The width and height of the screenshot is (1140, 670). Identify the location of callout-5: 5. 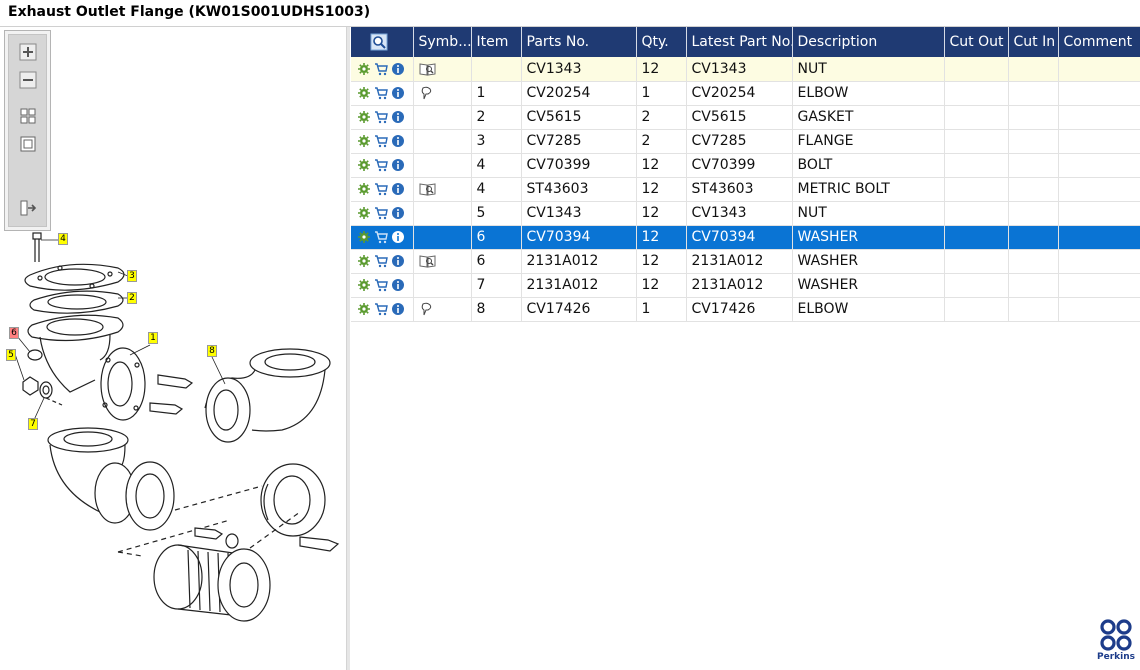
(11, 355).